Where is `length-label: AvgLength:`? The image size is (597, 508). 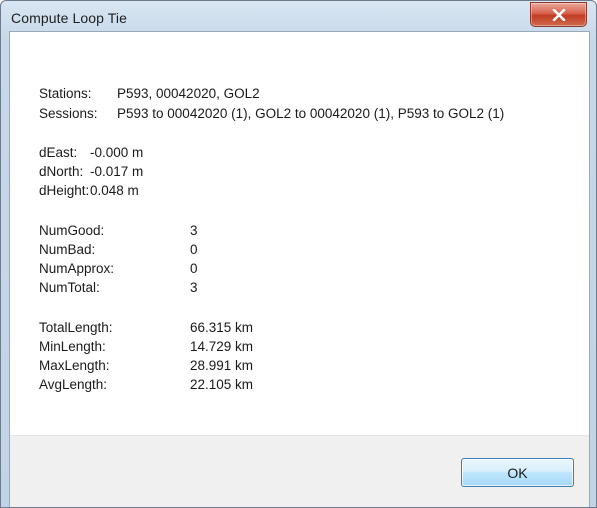 length-label: AvgLength: is located at coordinates (73, 384).